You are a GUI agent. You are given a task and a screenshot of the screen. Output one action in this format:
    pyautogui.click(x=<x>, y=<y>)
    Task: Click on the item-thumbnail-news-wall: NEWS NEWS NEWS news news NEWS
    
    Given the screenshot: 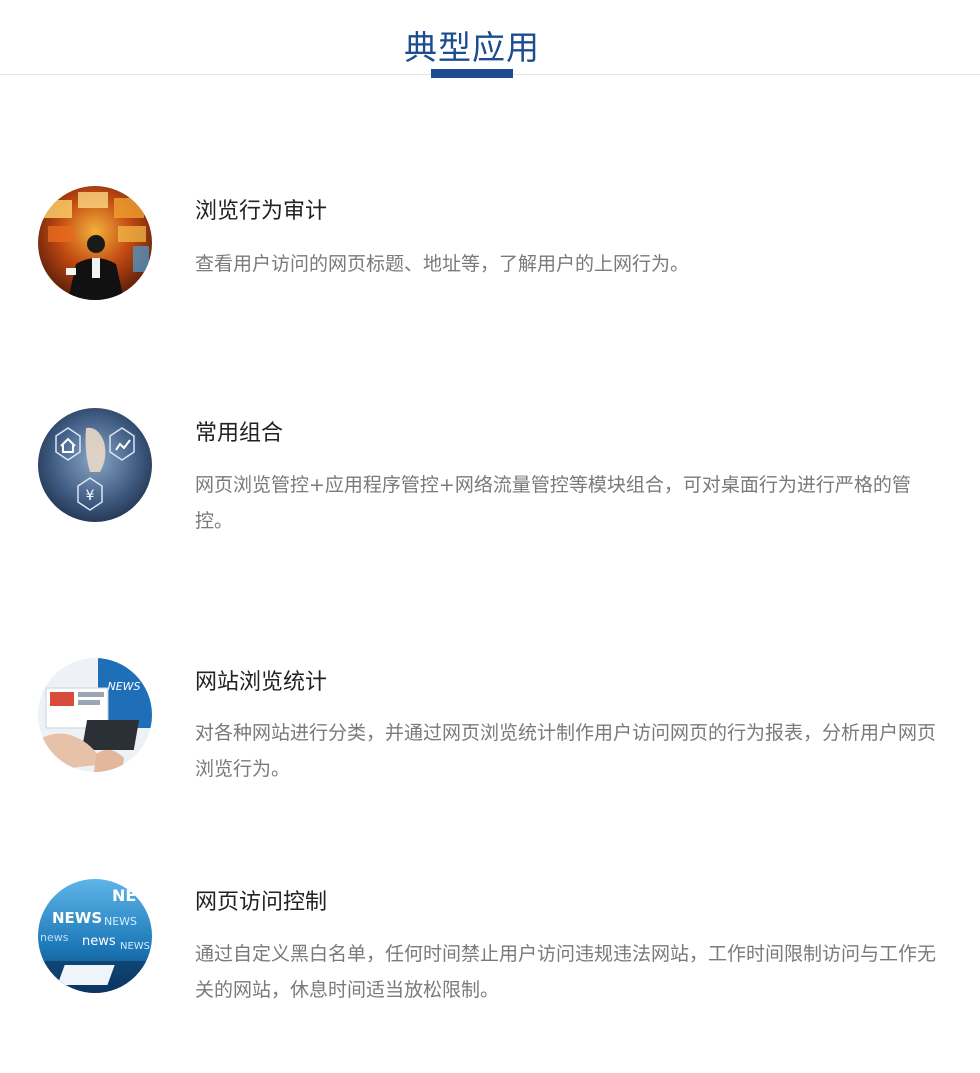 What is the action you would take?
    pyautogui.click(x=95, y=936)
    